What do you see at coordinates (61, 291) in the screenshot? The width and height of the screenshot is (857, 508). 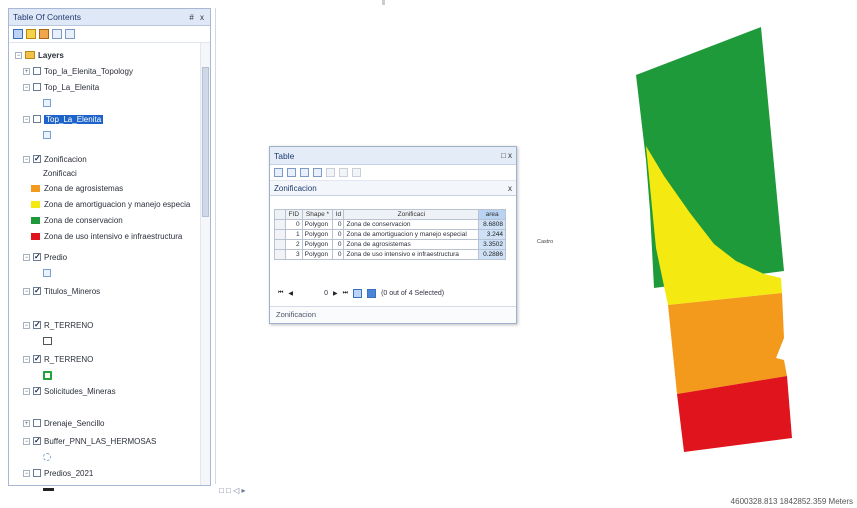 I see `layer-item: − ✓ Titulos_Mineros` at bounding box center [61, 291].